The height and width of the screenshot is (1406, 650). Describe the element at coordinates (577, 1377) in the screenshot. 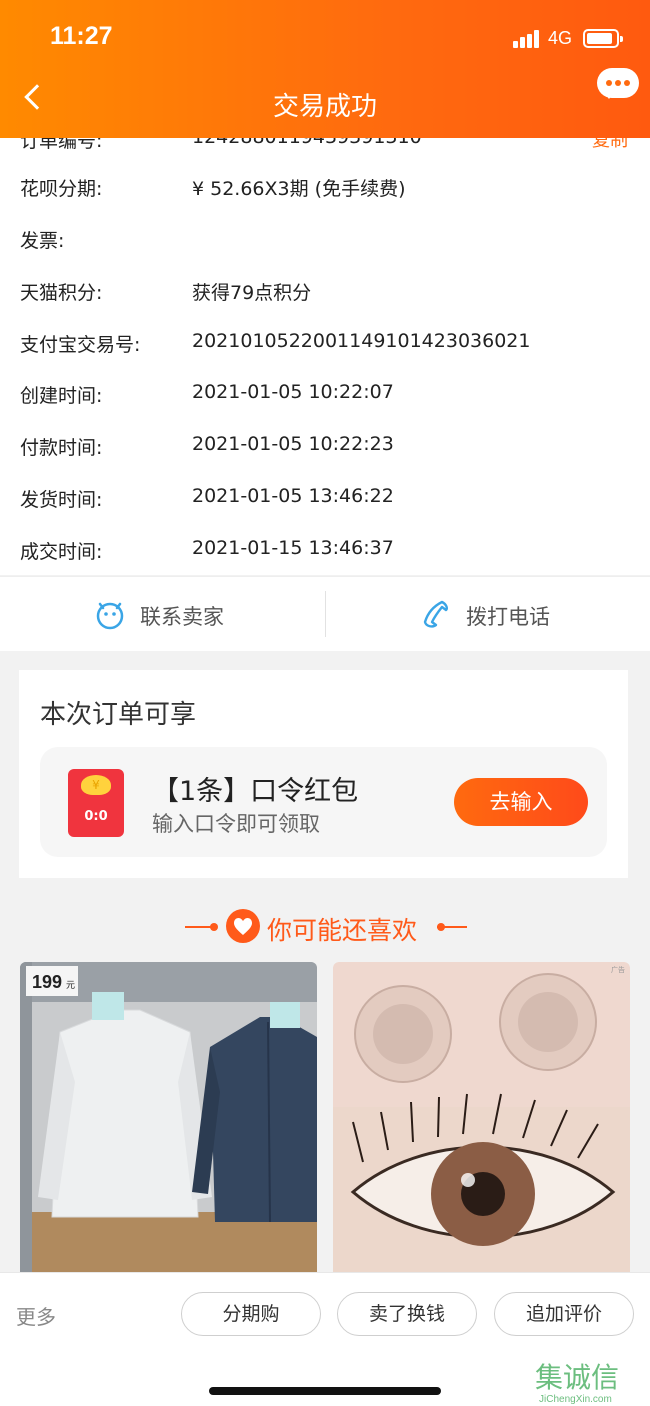

I see `watermark-text: 集诚信` at that location.